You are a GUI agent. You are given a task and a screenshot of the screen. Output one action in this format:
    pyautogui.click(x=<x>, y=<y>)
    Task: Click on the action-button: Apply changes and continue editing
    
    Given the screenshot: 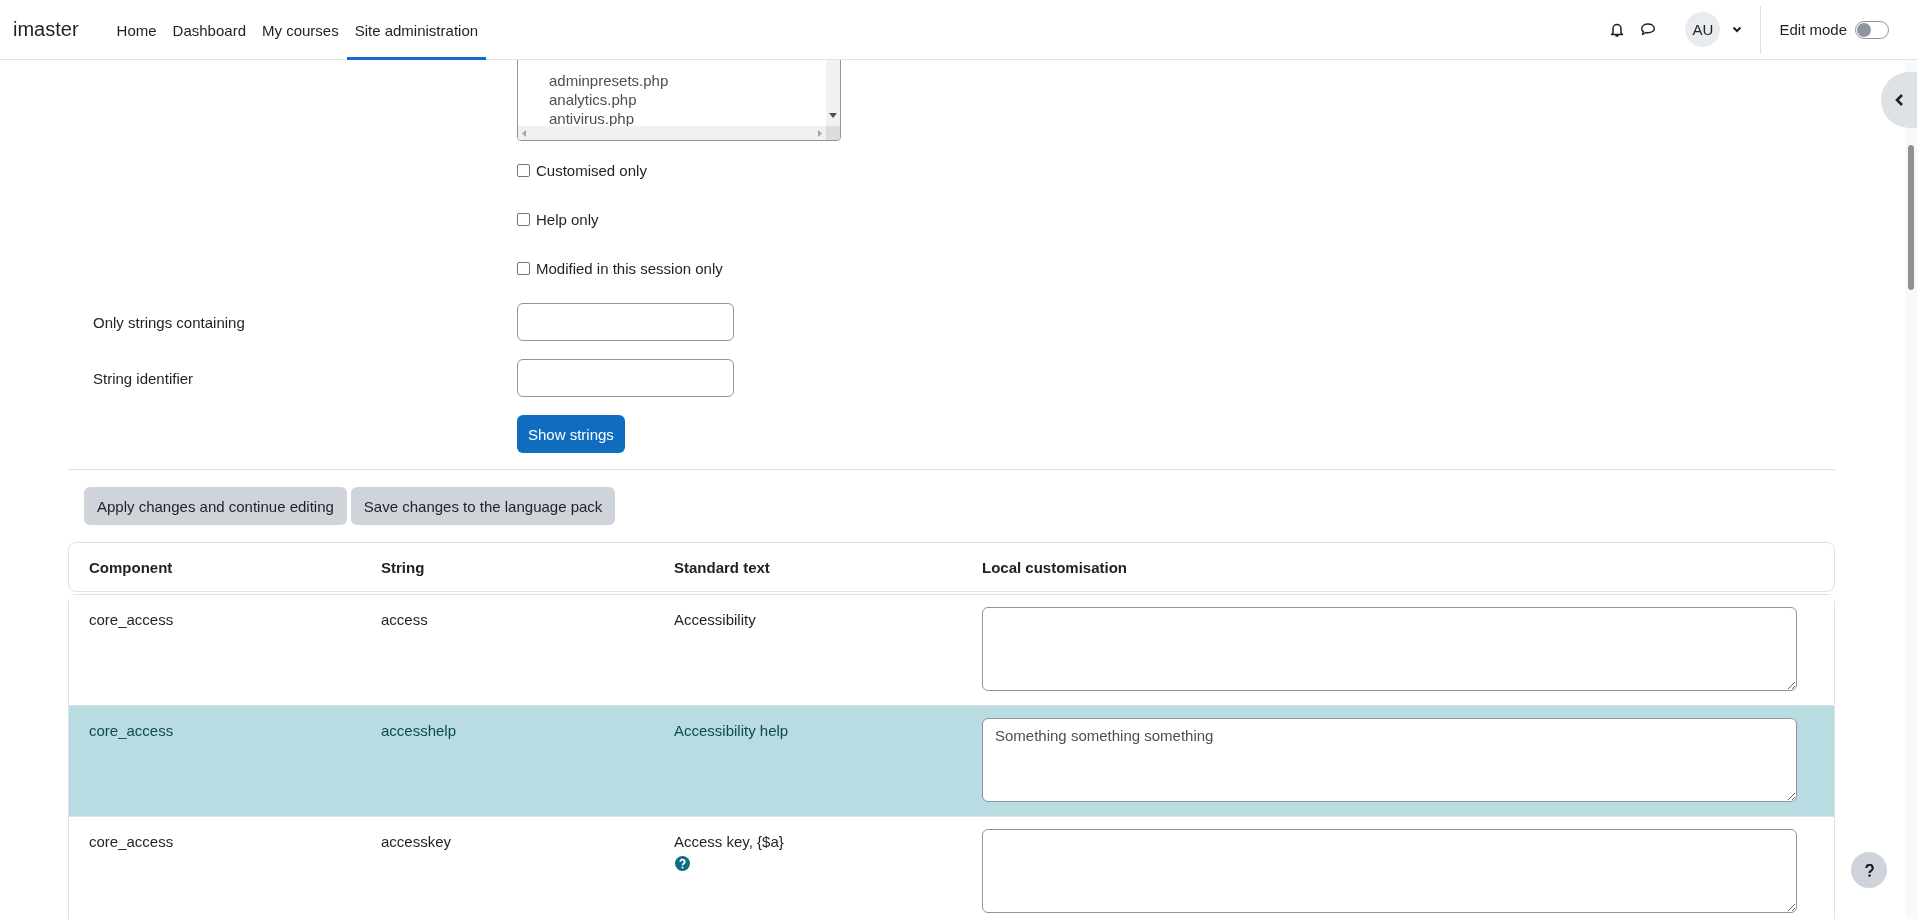 What is the action you would take?
    pyautogui.click(x=215, y=506)
    